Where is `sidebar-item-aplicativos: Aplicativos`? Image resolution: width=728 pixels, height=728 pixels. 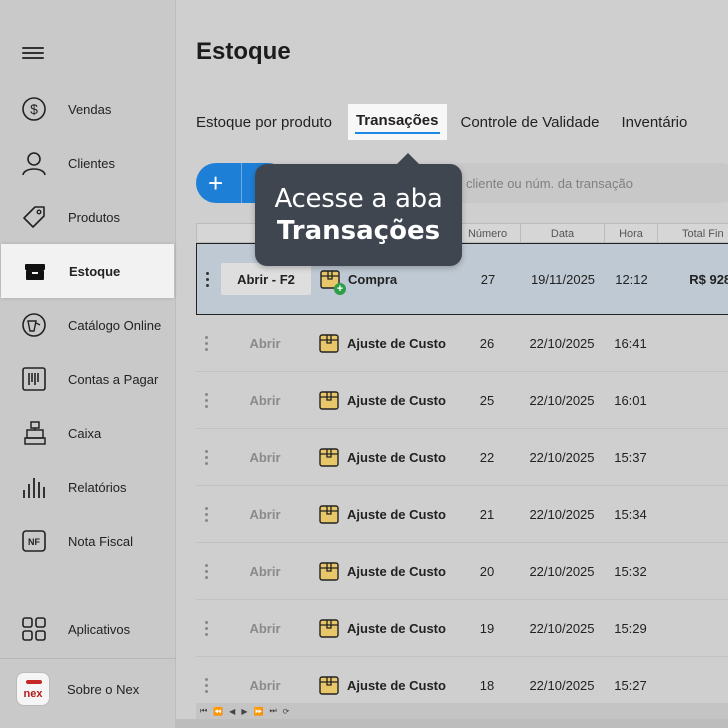 sidebar-item-aplicativos: Aplicativos is located at coordinates (88, 629).